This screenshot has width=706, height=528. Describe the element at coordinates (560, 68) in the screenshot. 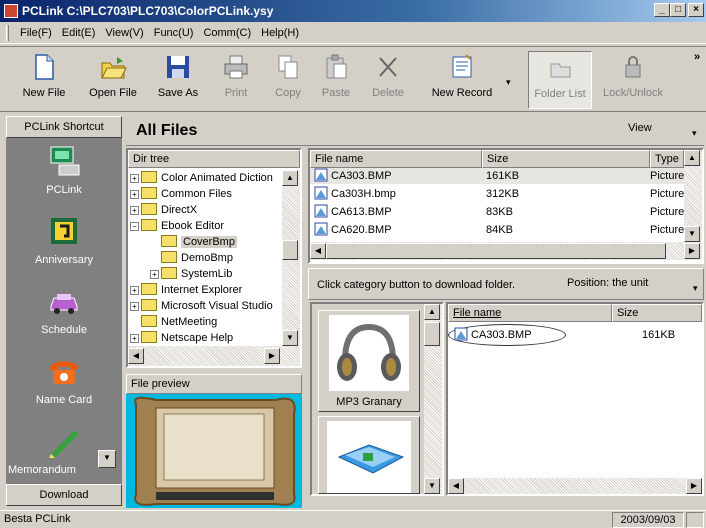

I see `folder-list-icon` at that location.